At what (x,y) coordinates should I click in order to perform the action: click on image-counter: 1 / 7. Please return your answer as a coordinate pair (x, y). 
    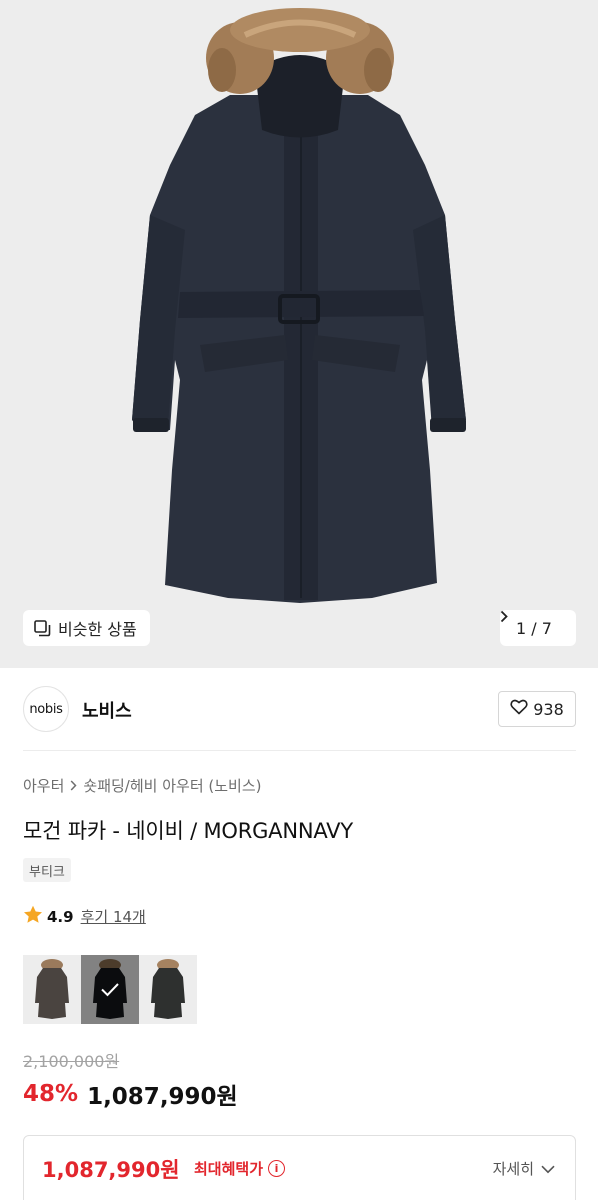
    Looking at the image, I should click on (534, 628).